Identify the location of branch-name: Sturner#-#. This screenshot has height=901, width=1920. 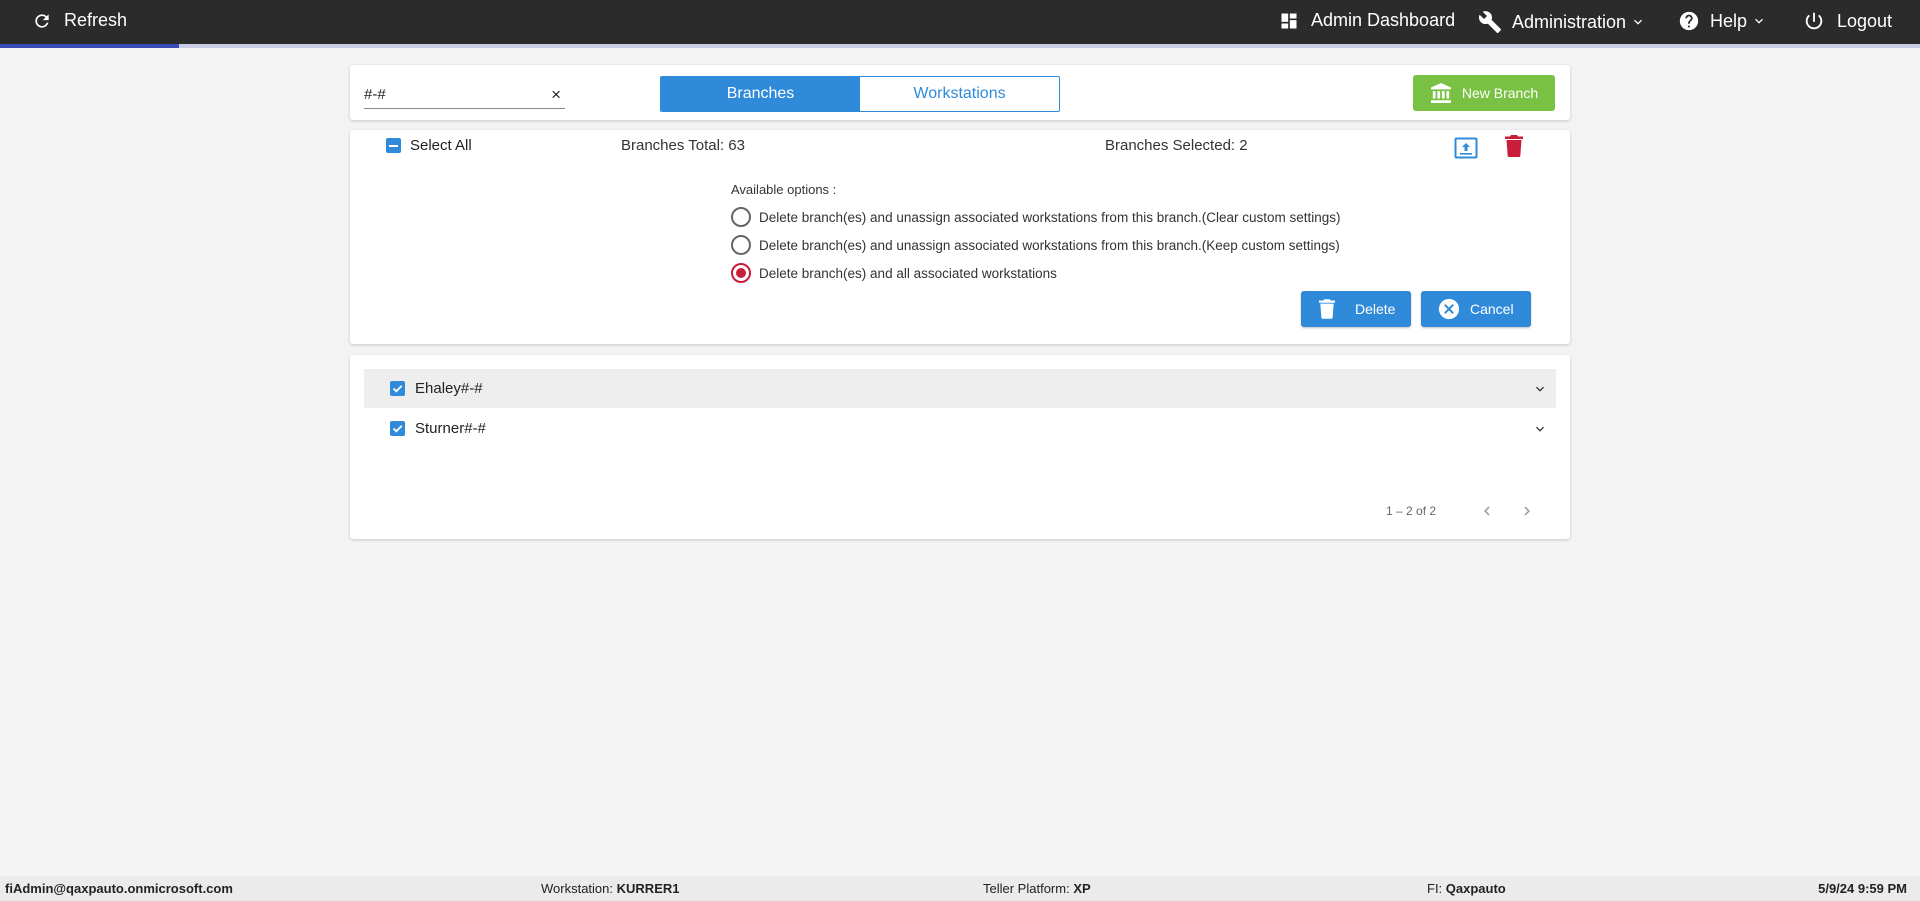
(450, 428).